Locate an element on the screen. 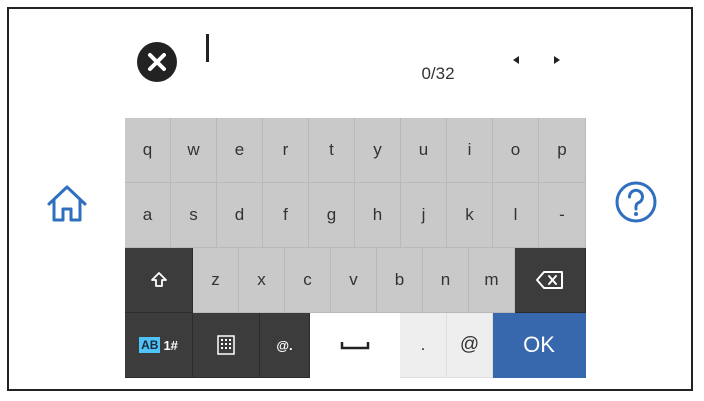  key-x: x is located at coordinates (262, 280).